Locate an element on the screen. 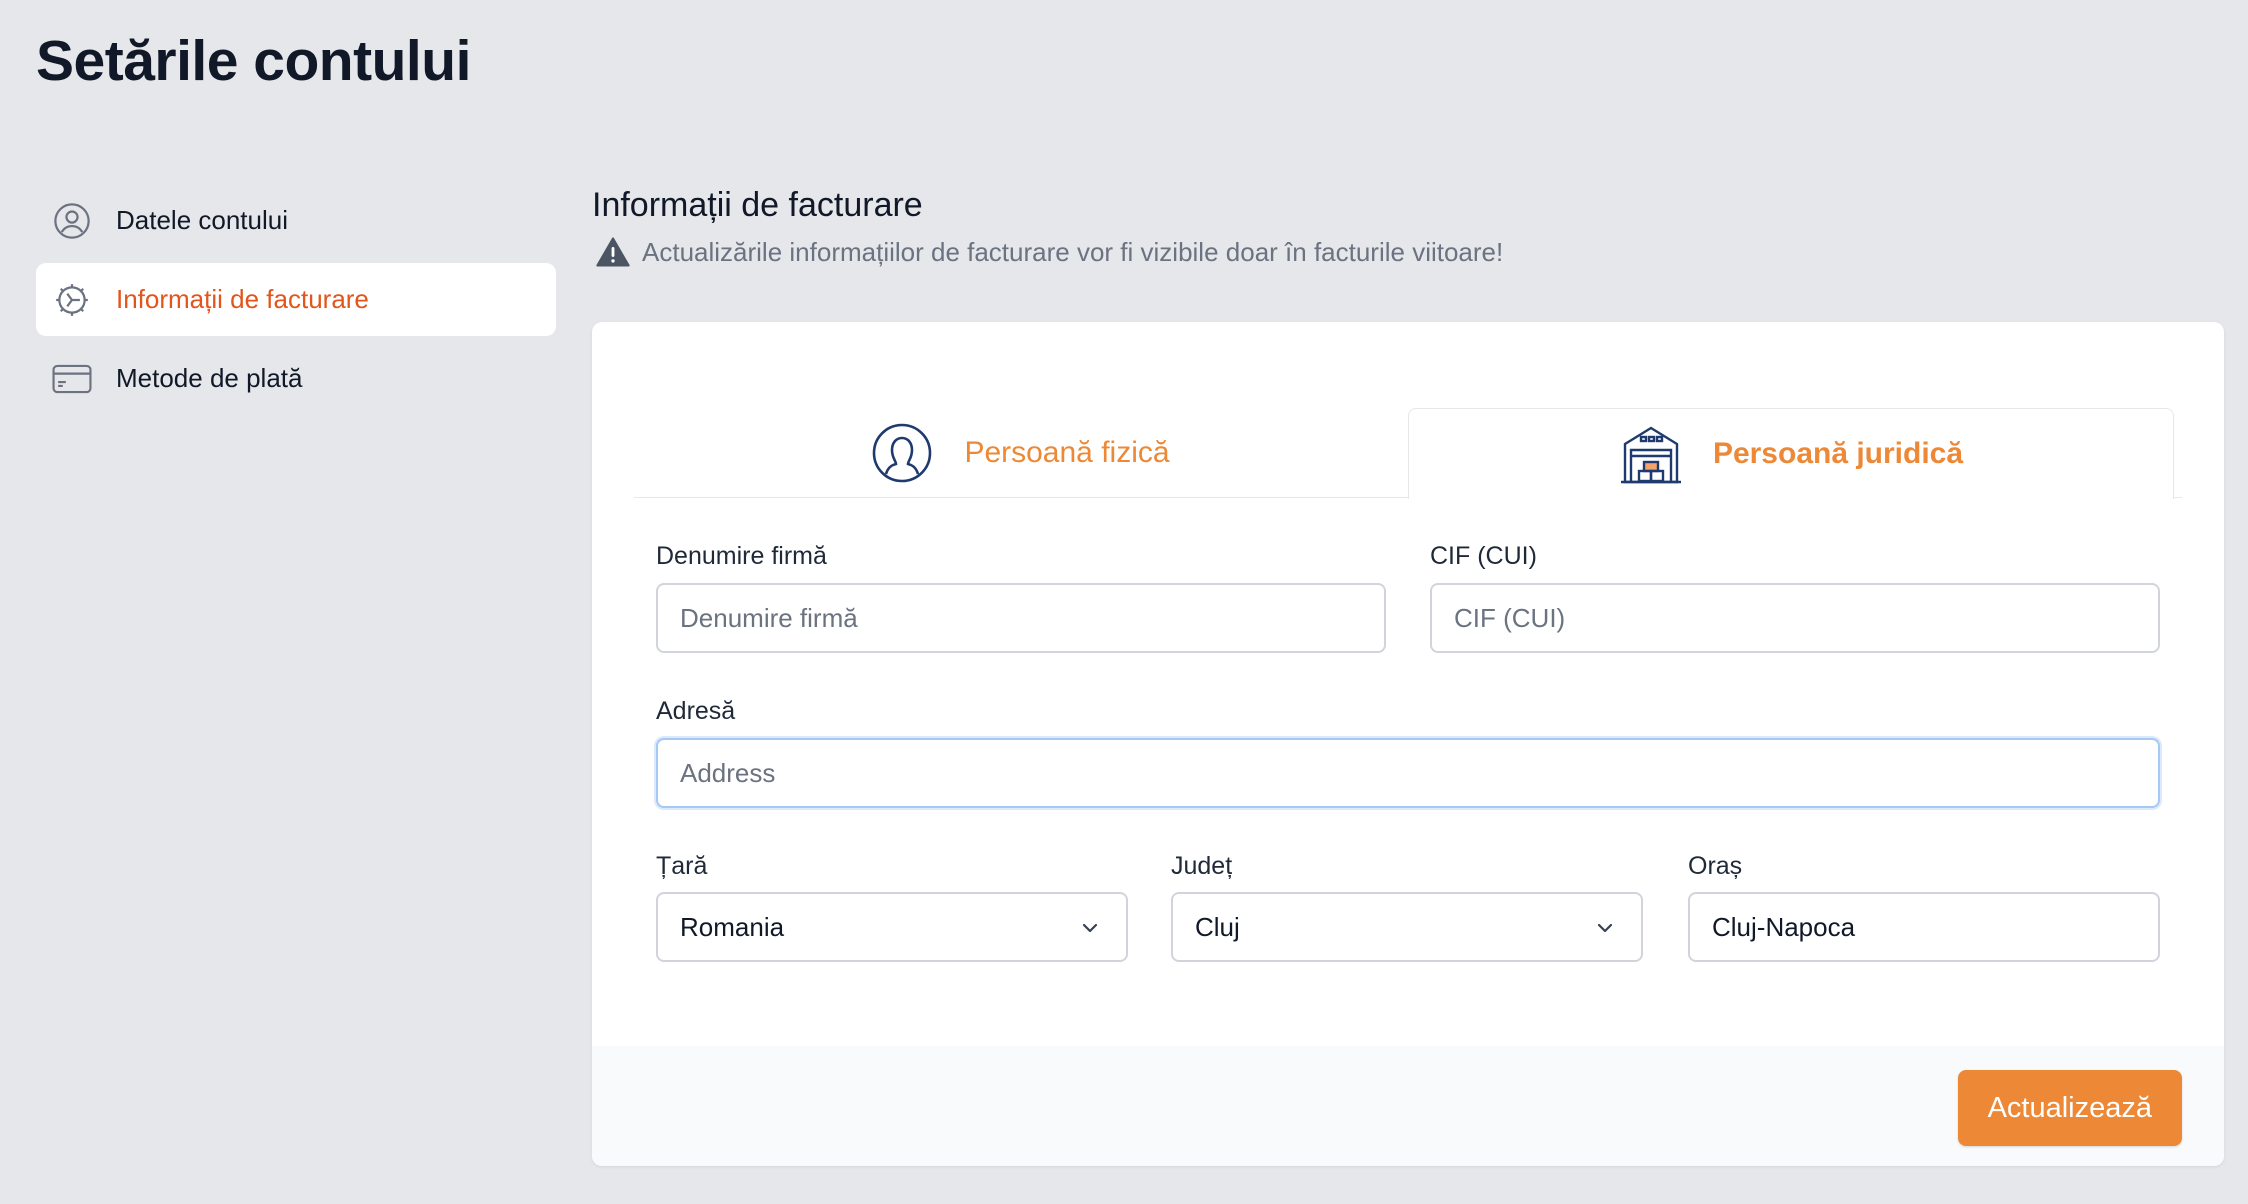  warehouse-icon is located at coordinates (1651, 454).